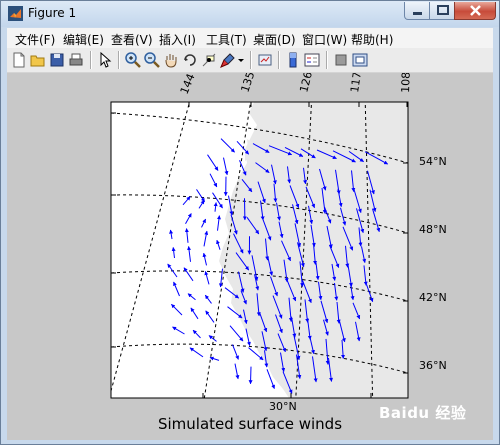  What do you see at coordinates (423, 413) in the screenshot?
I see `watermark-text: Baidu 经验` at bounding box center [423, 413].